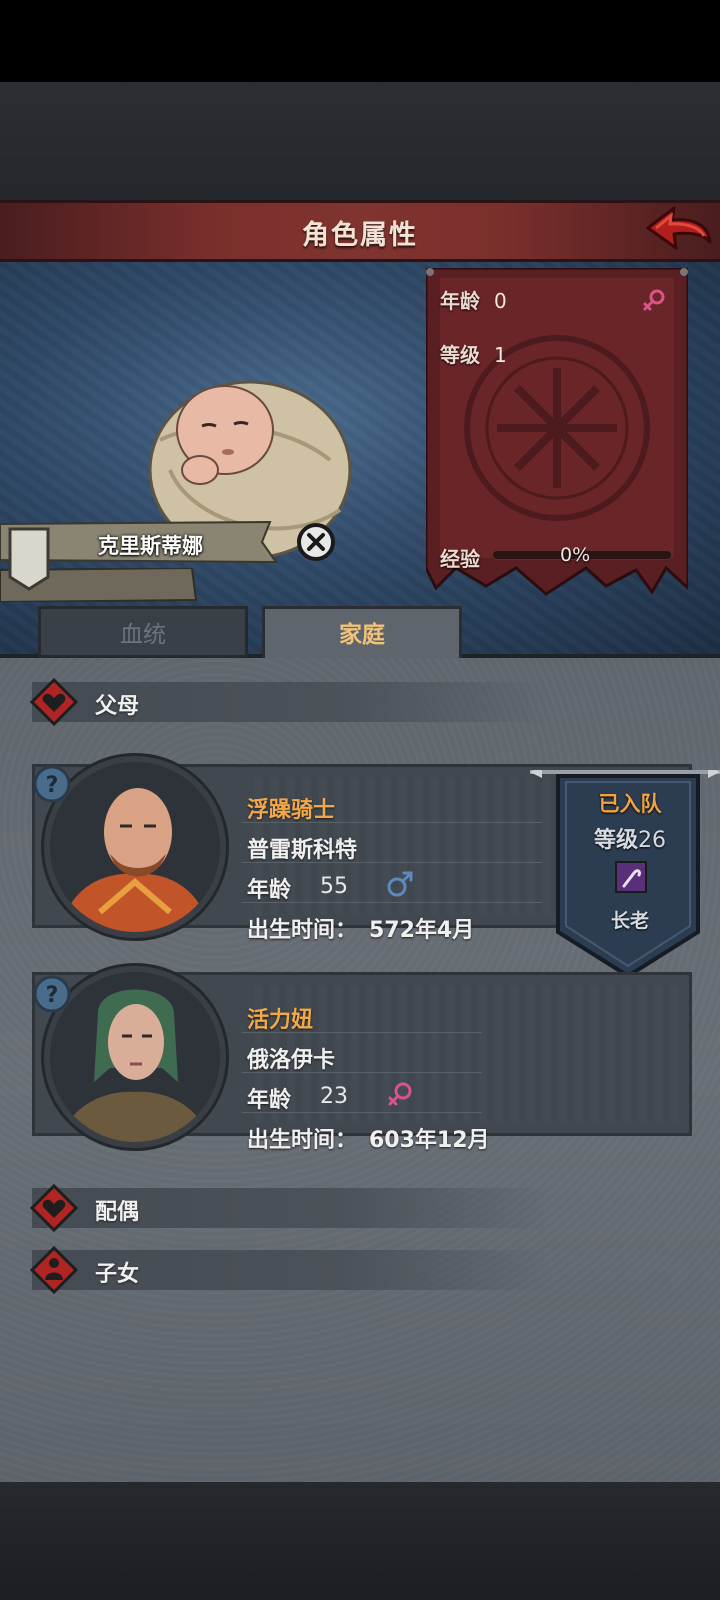 This screenshot has height=1600, width=720. What do you see at coordinates (334, 886) in the screenshot?
I see `father-age-value: 55` at bounding box center [334, 886].